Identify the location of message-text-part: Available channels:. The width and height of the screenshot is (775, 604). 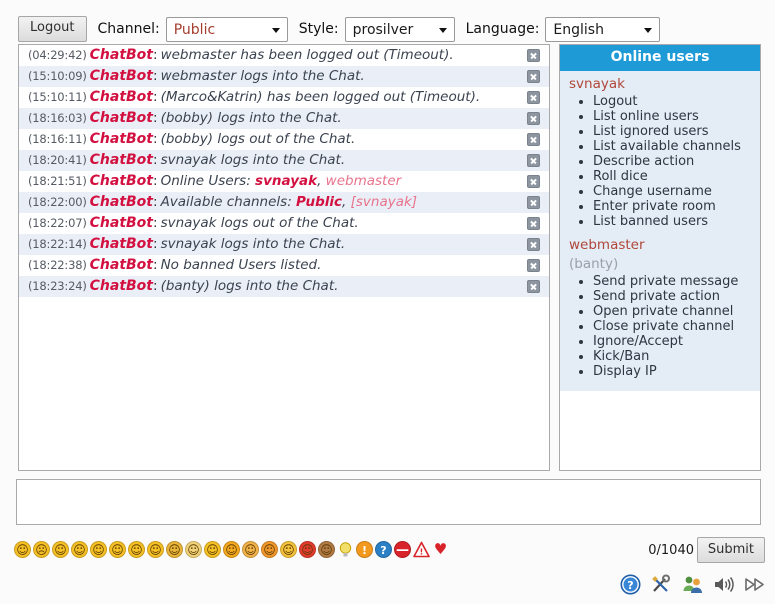
(228, 202).